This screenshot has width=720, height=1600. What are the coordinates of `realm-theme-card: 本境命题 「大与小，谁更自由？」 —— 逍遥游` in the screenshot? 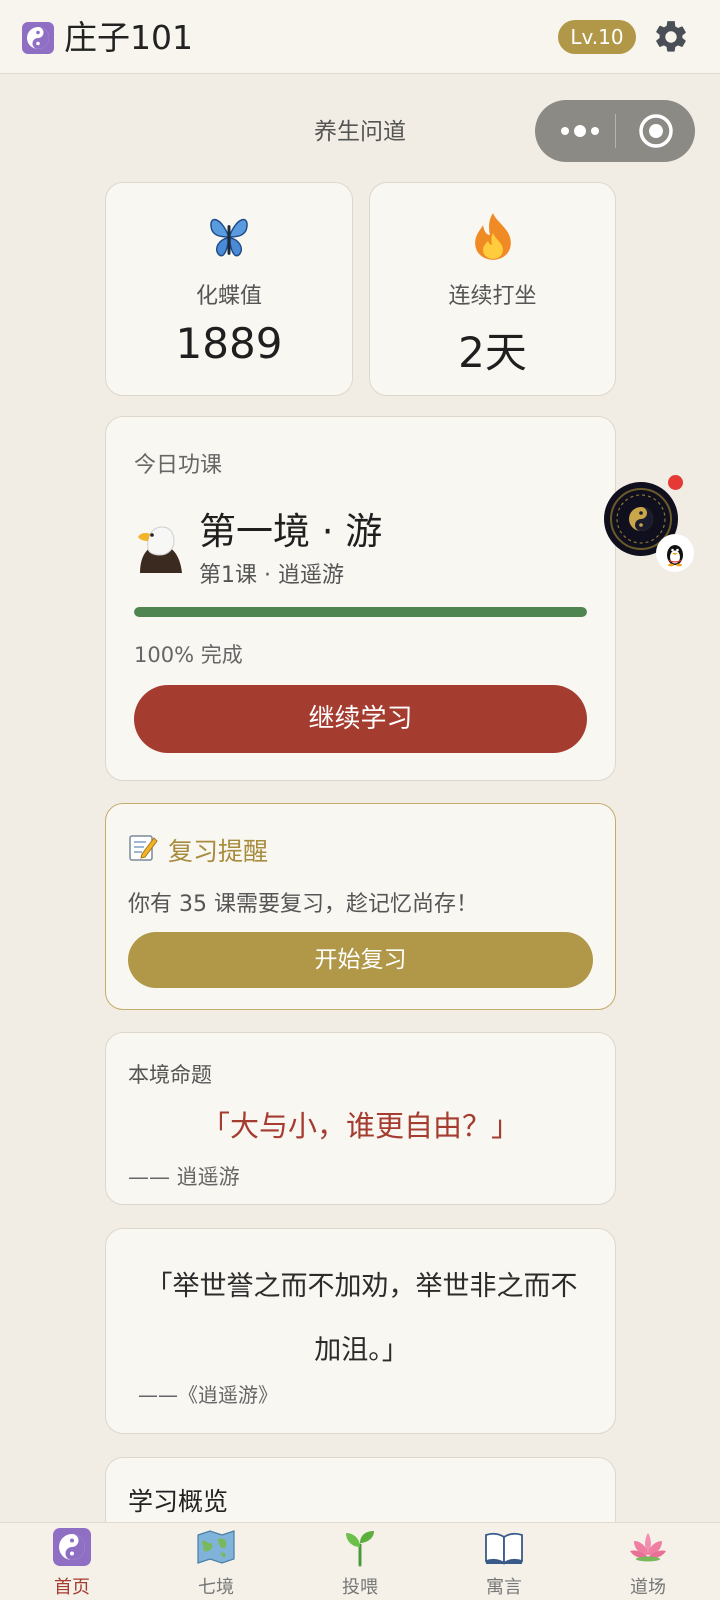 It's located at (360, 1118).